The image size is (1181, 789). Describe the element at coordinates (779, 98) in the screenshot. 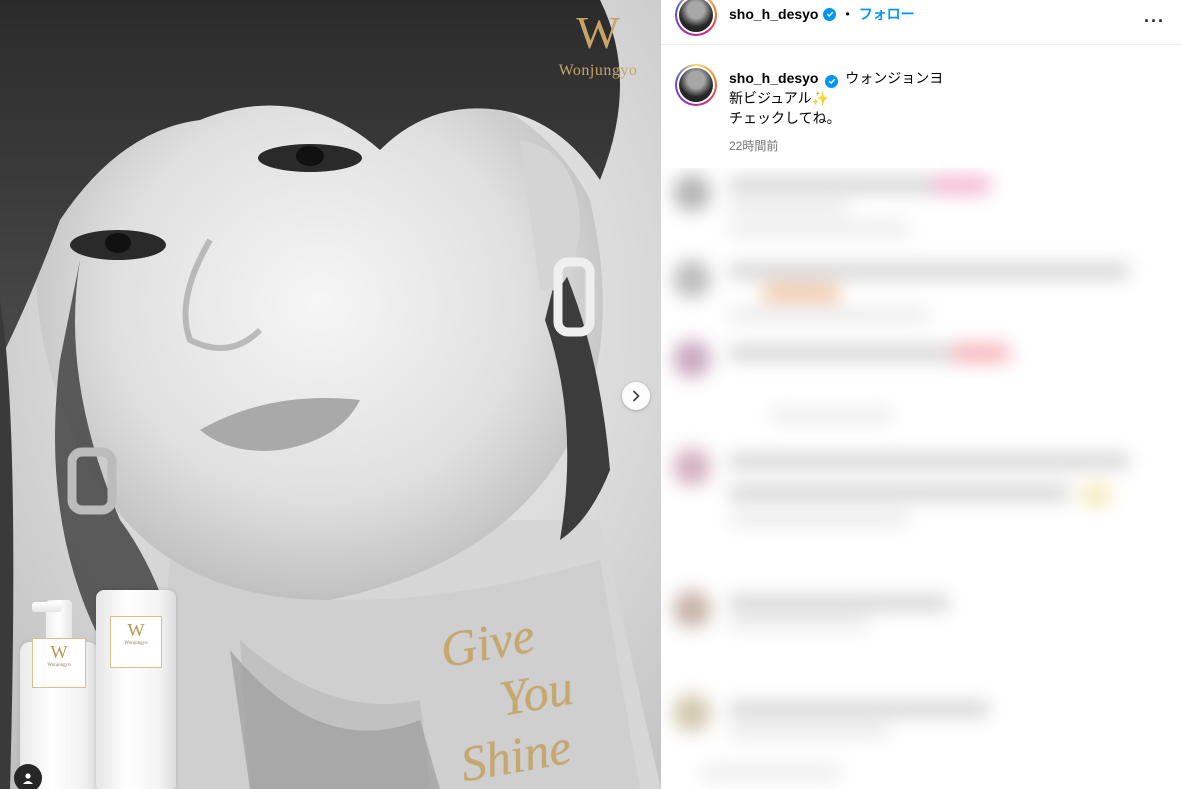

I see `caption-text-line: 新ビジュアル✨` at that location.